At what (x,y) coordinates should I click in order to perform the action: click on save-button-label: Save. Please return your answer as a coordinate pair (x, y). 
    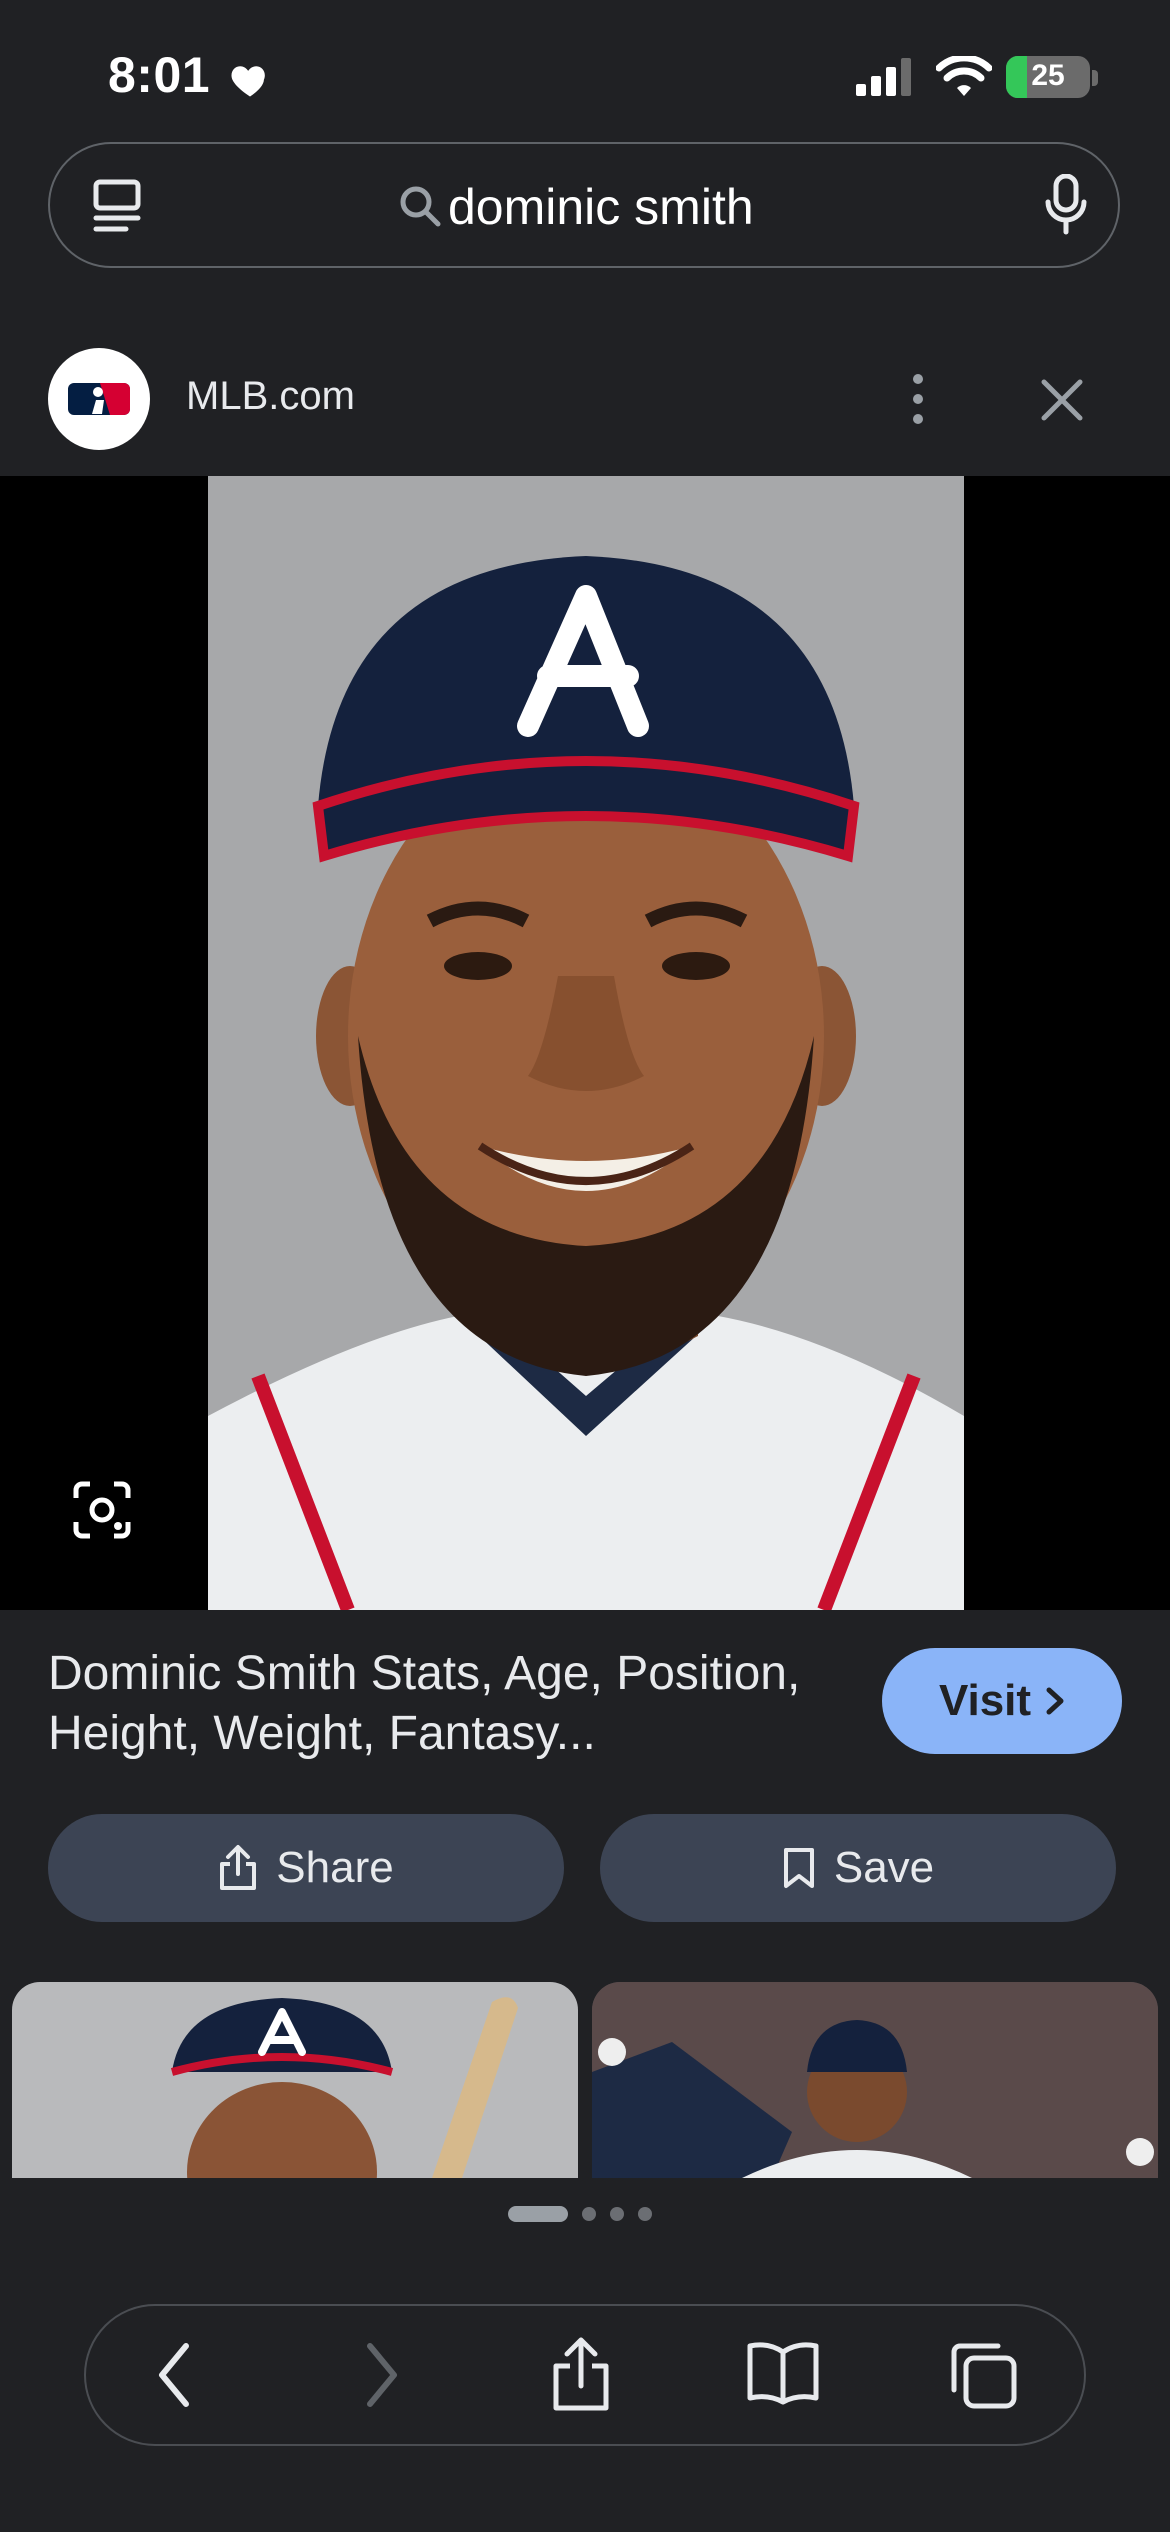
    Looking at the image, I should click on (884, 1867).